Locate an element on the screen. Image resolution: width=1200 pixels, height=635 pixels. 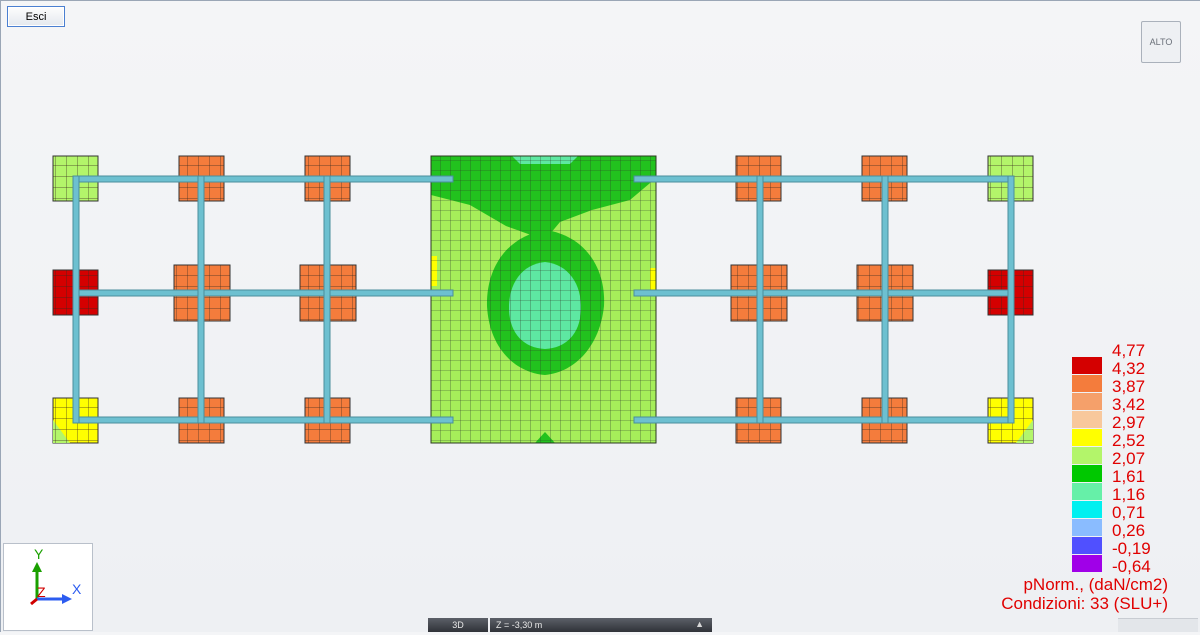
z-level-selector: Z = -3,30 m ▲ is located at coordinates (601, 625).